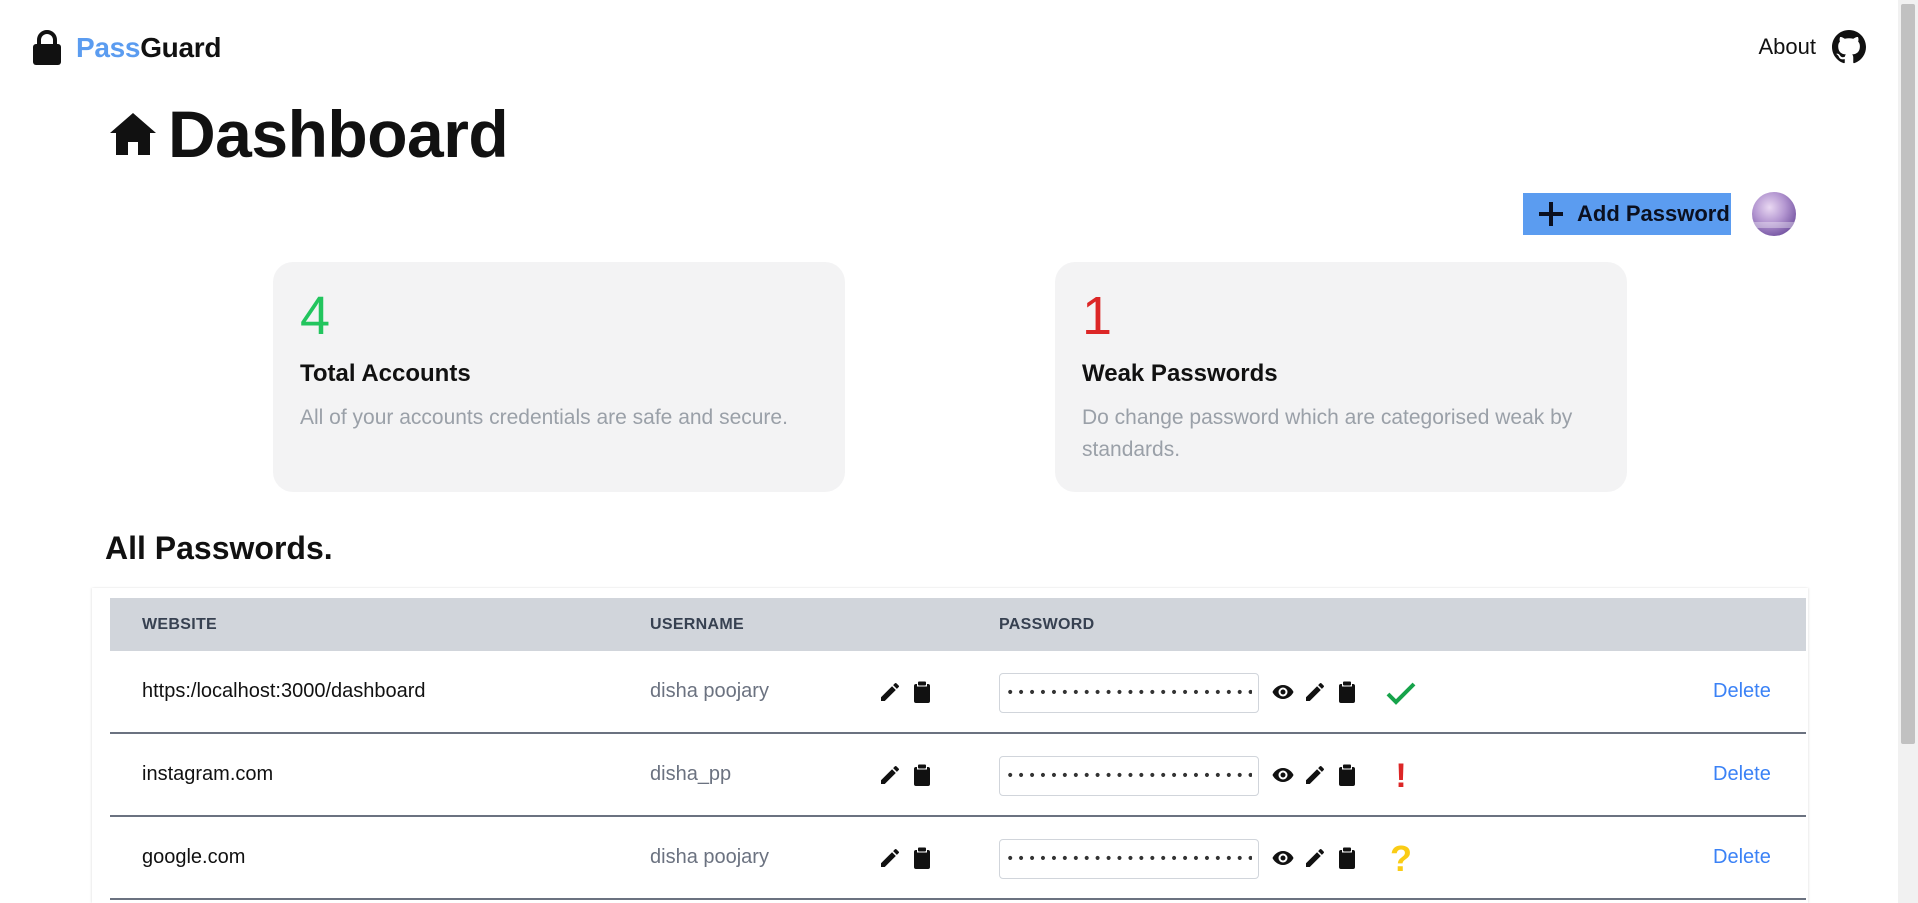 This screenshot has width=1918, height=903. I want to click on scrollbar, so click(1908, 451).